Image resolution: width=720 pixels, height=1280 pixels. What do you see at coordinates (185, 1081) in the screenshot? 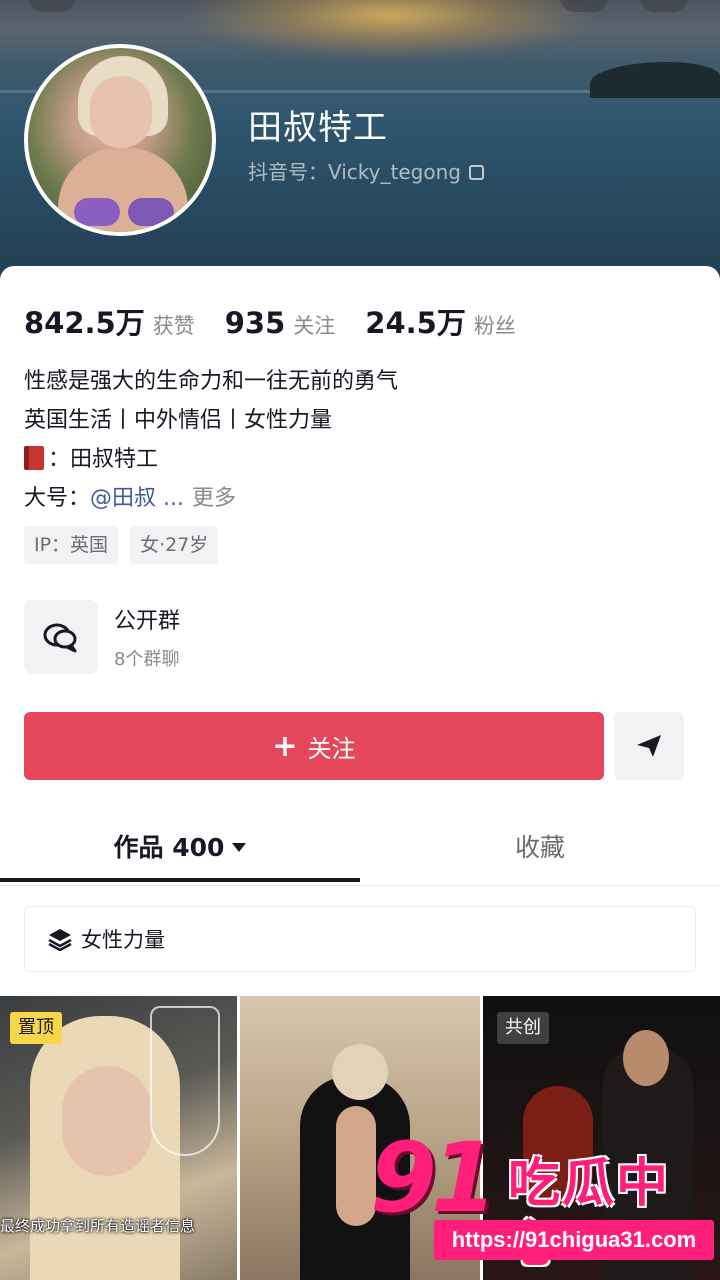
I see `wine-glass` at bounding box center [185, 1081].